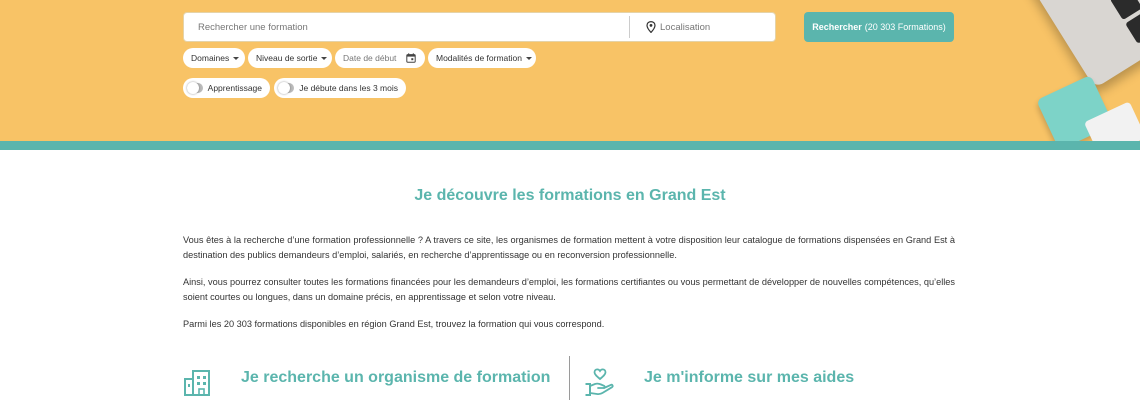 Image resolution: width=1140 pixels, height=400 pixels. I want to click on toggle-debut-3-mois: Je débute dans les 3 mois, so click(340, 88).